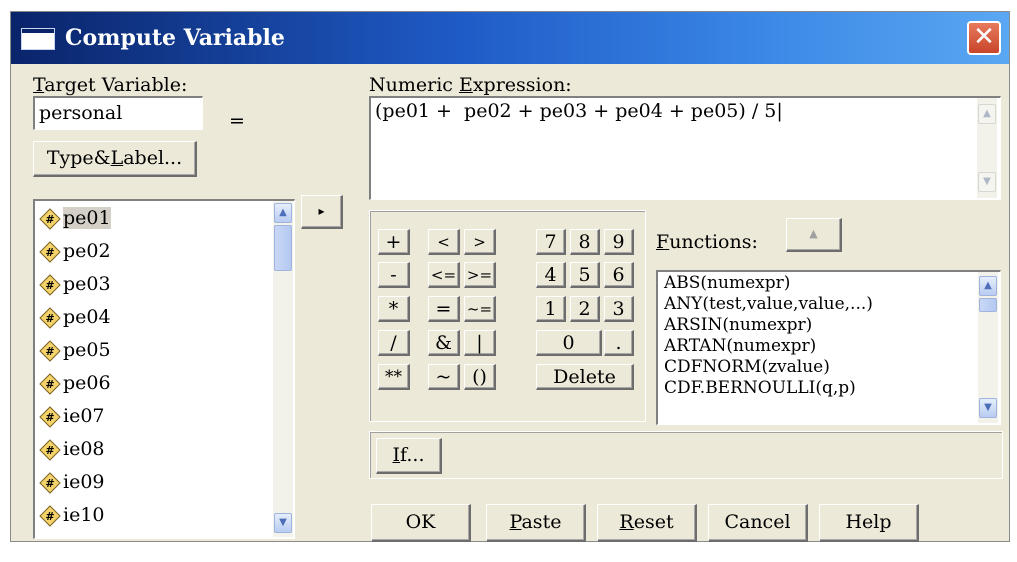 The image size is (1017, 562). What do you see at coordinates (551, 275) in the screenshot?
I see `key-digit: 4` at bounding box center [551, 275].